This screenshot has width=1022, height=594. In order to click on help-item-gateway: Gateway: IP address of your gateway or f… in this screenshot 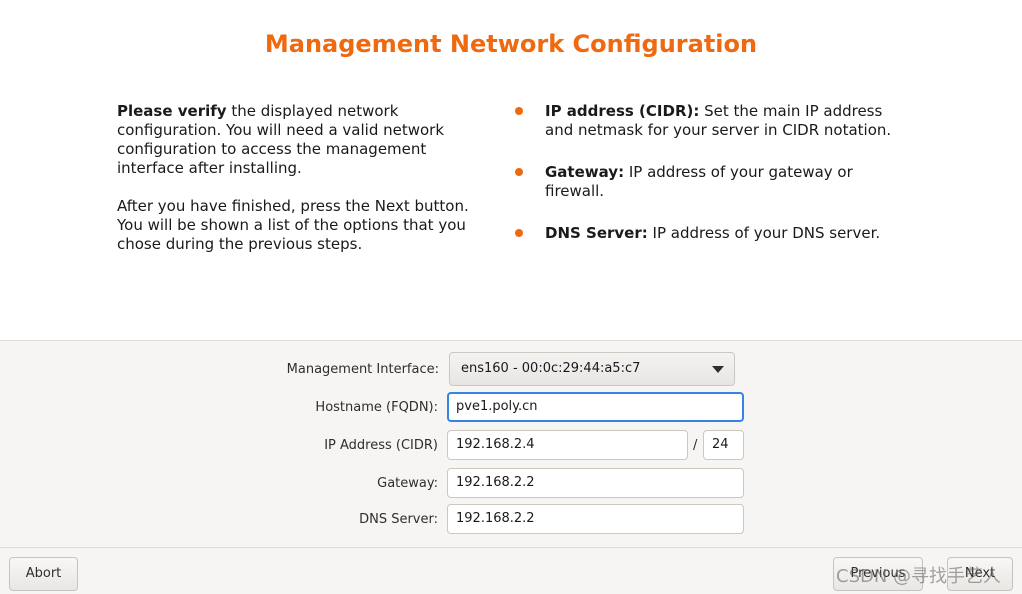, I will do `click(713, 182)`.